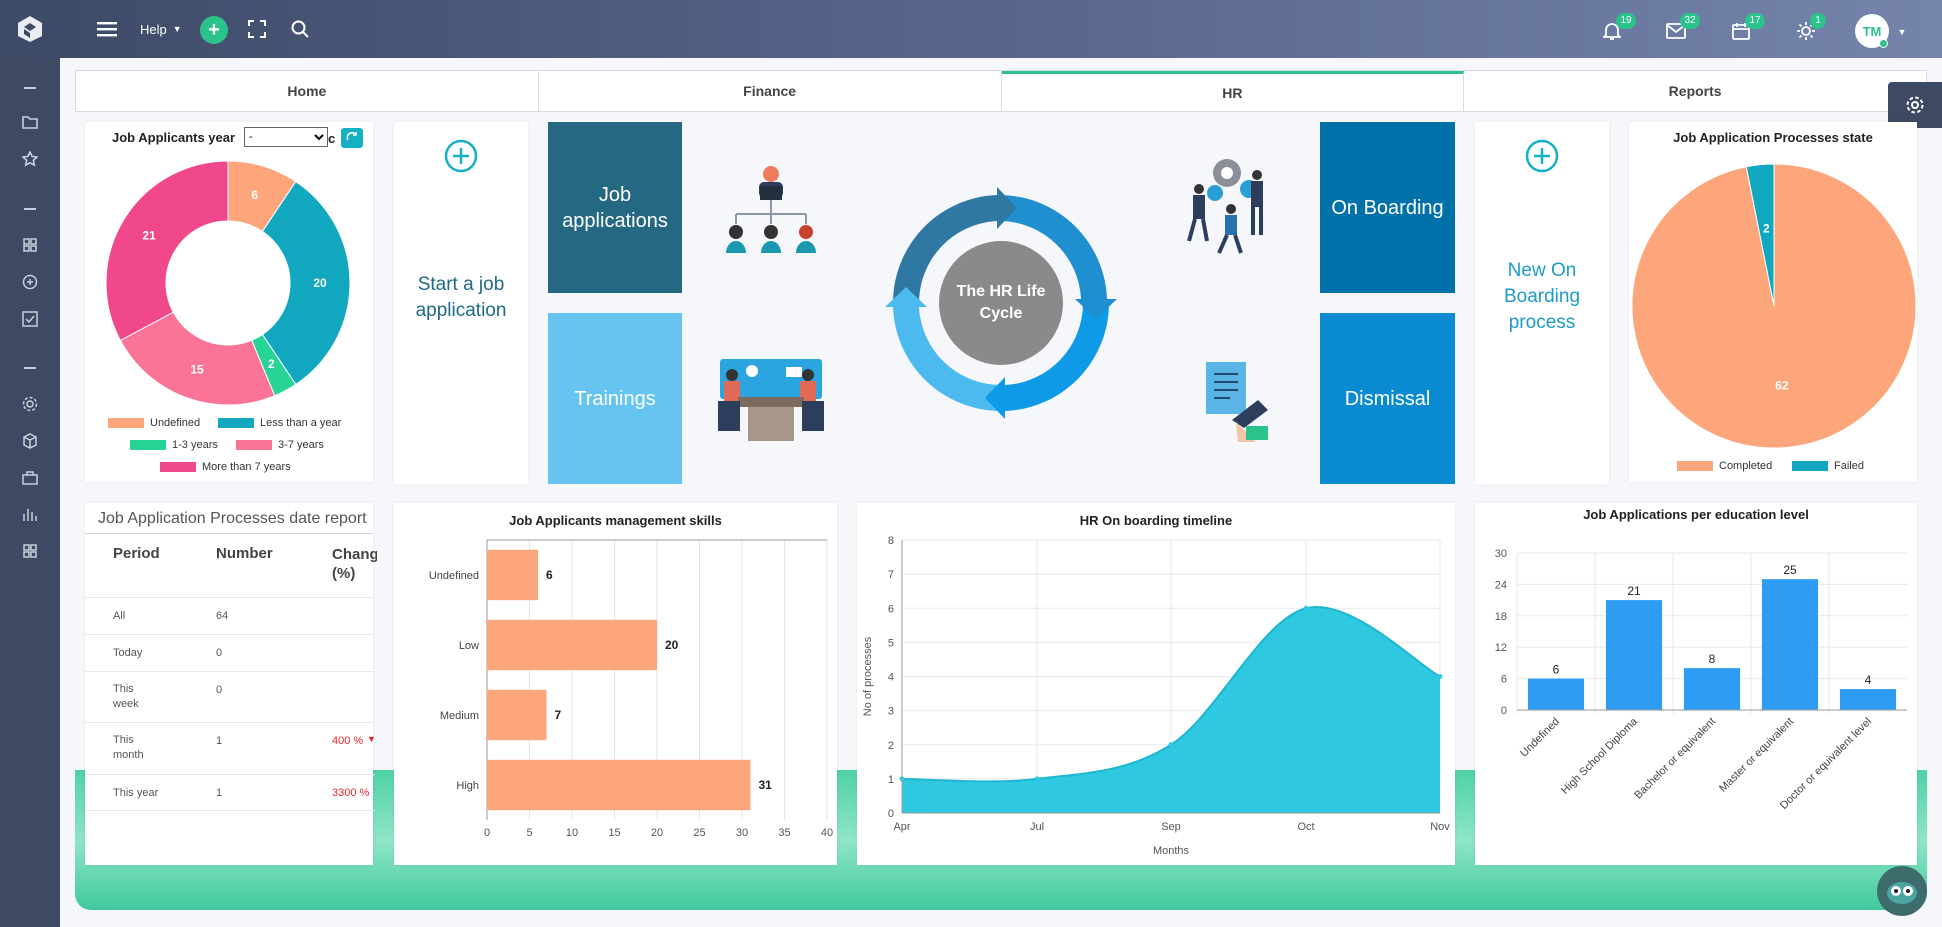 This screenshot has width=1942, height=927. Describe the element at coordinates (30, 514) in the screenshot. I see `bar-chart-icon` at that location.